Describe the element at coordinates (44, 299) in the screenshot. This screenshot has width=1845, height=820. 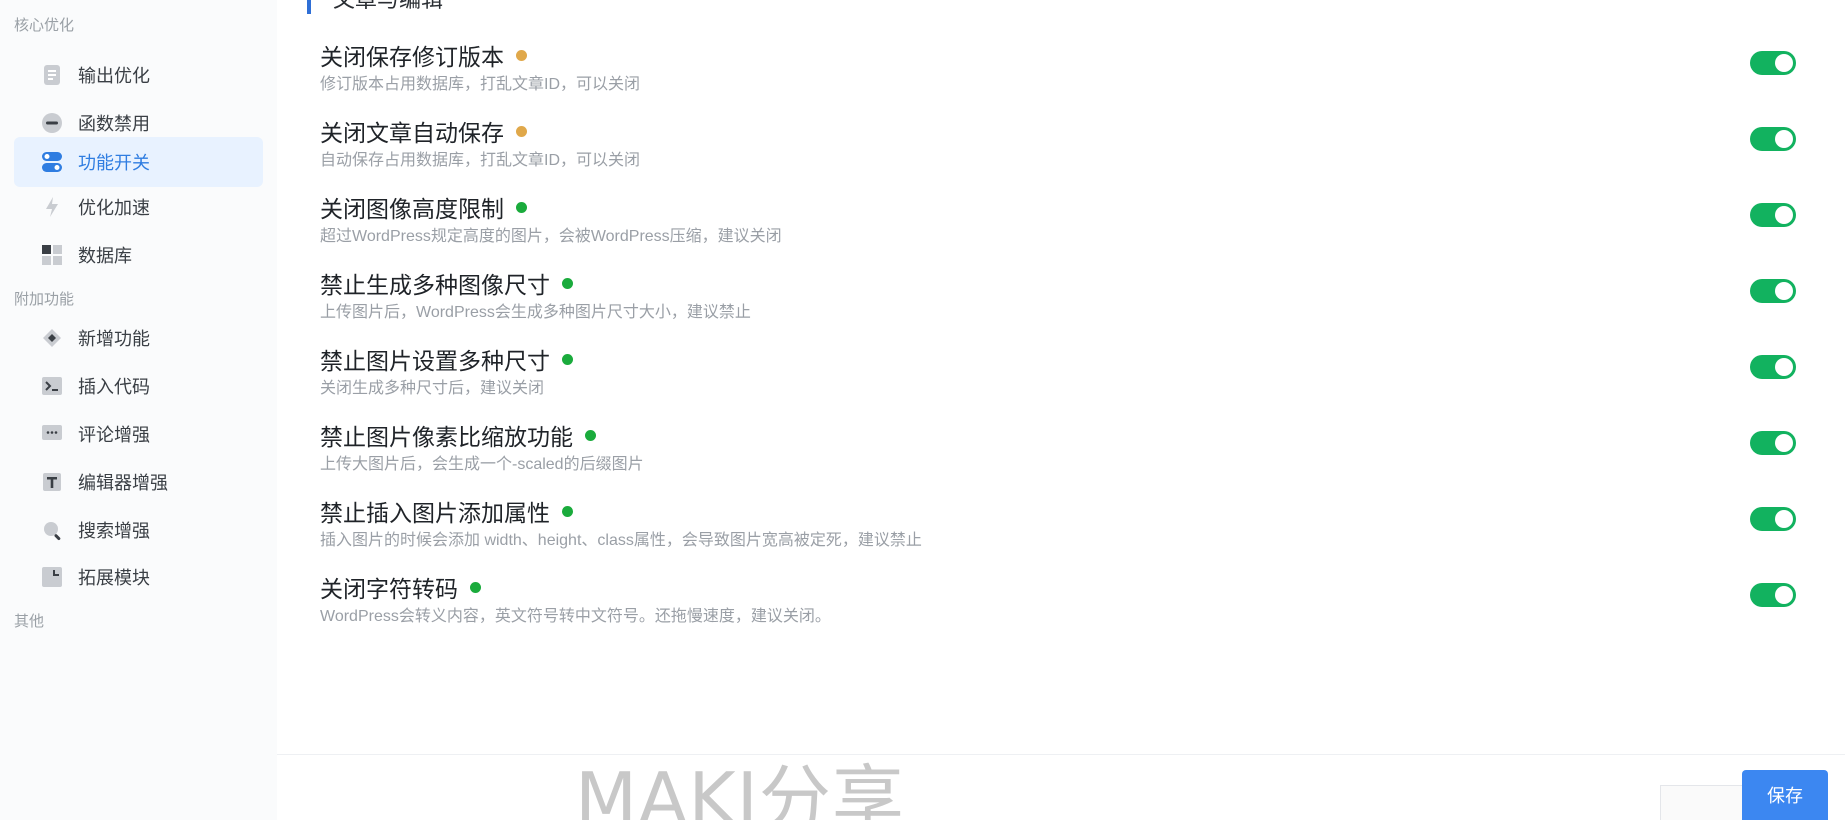
I see `sidebar-group-addons: 附加功能` at that location.